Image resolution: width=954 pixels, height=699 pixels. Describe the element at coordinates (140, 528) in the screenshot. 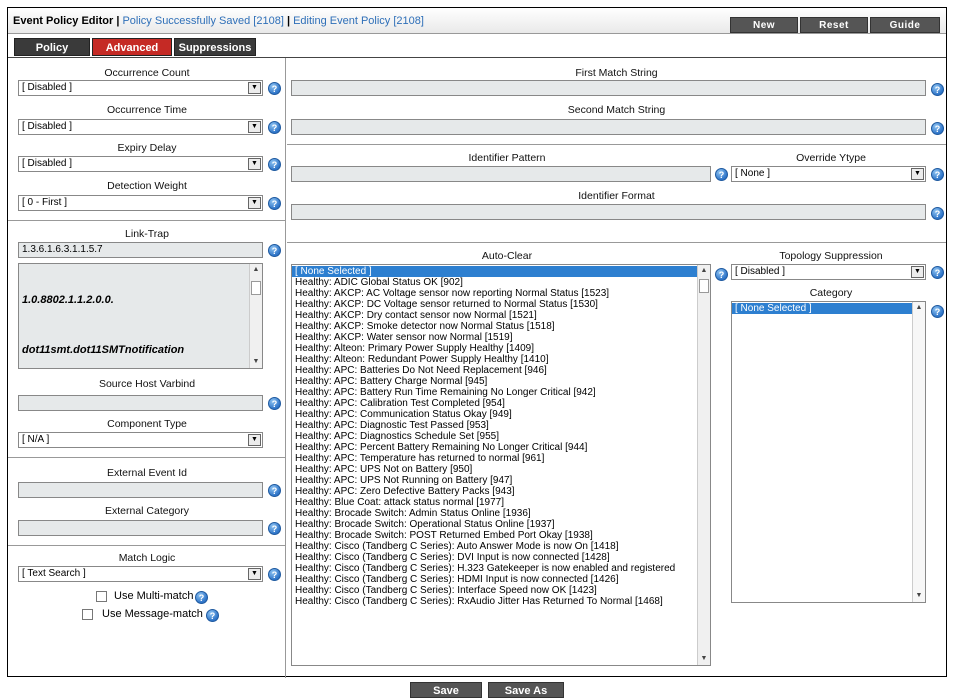

I see `external-category-input` at that location.